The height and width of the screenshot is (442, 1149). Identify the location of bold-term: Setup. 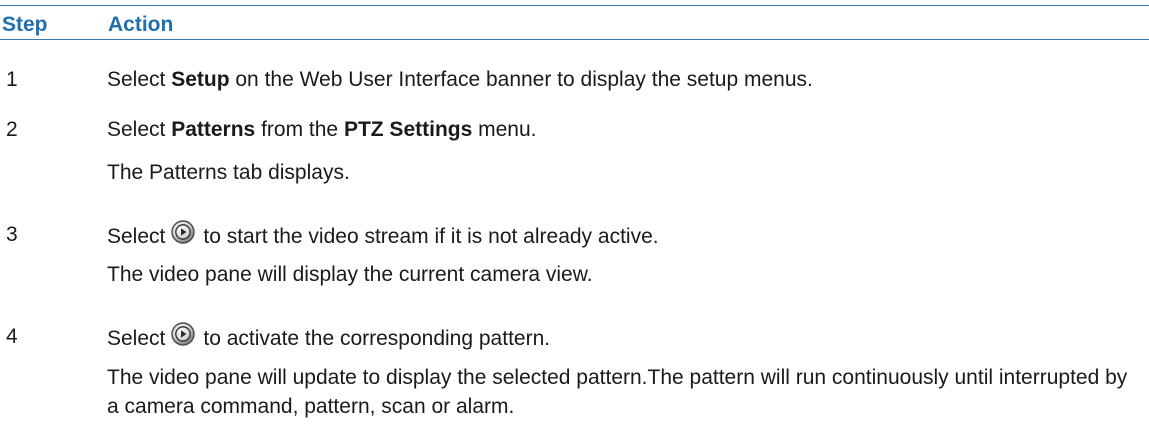
(200, 79).